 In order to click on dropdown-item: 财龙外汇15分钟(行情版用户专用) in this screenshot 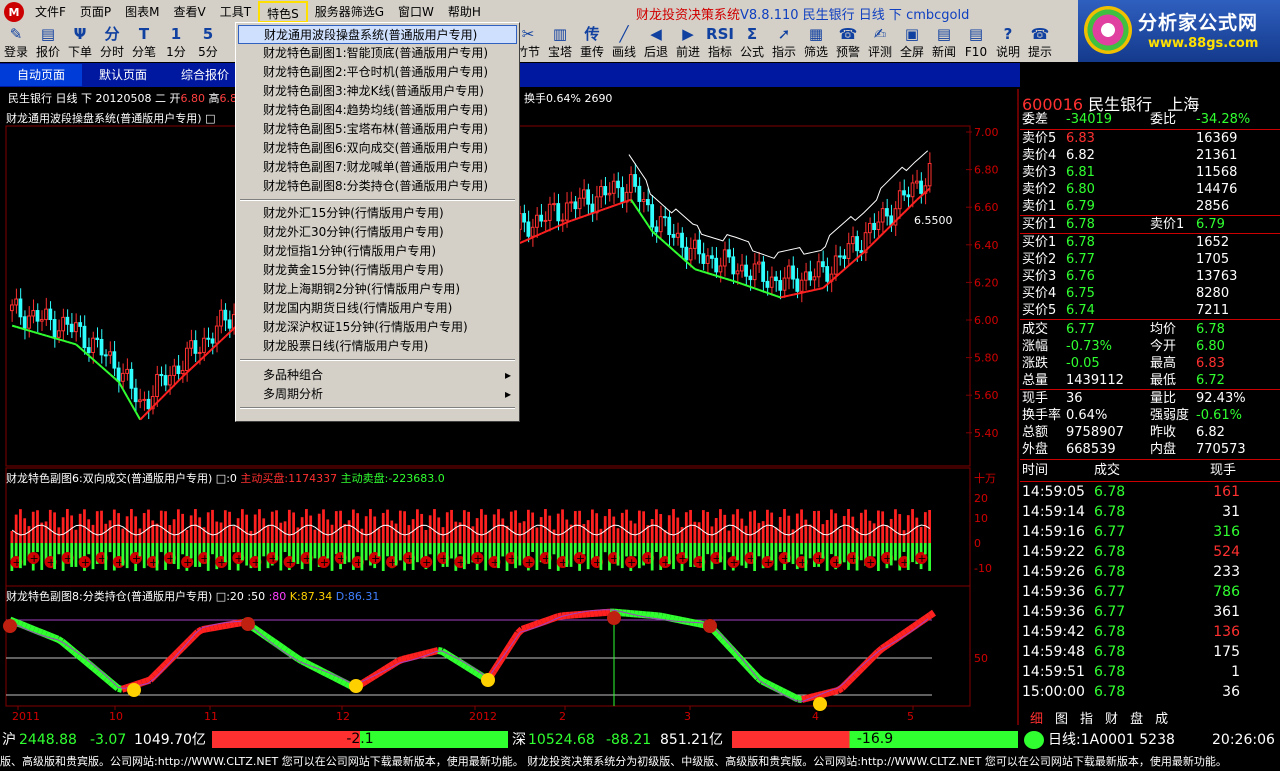, I will do `click(377, 213)`.